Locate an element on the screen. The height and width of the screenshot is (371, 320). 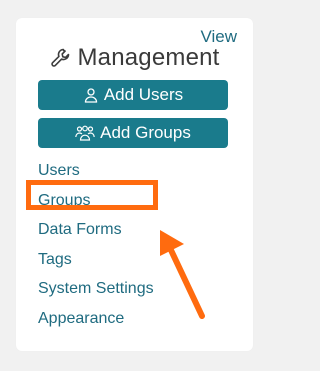
add-groups-label: Add Groups is located at coordinates (145, 132).